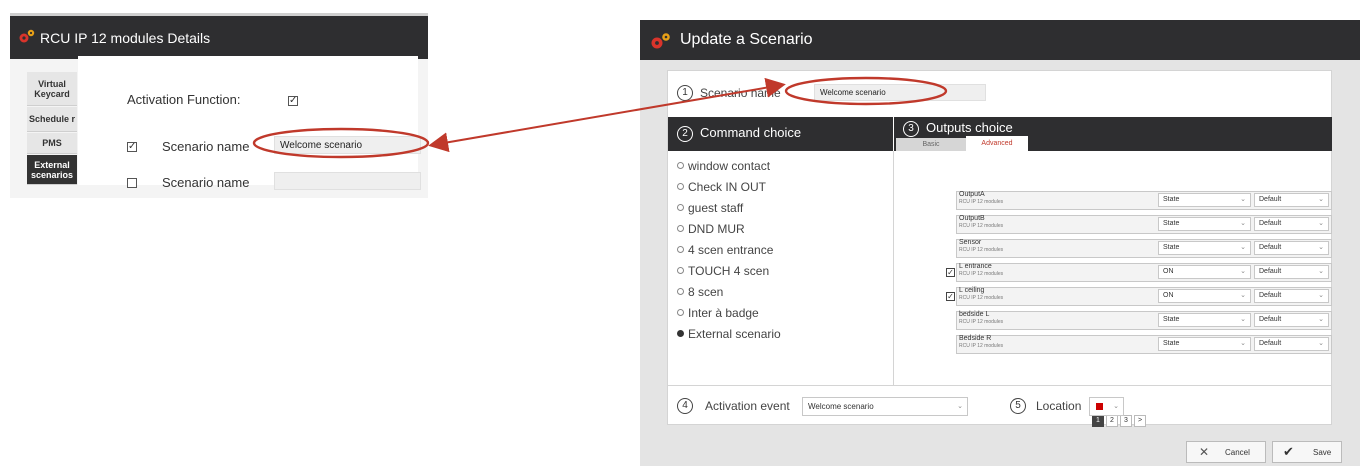 This screenshot has height=466, width=1360. I want to click on right-highlight-ellipse, so click(866, 91).